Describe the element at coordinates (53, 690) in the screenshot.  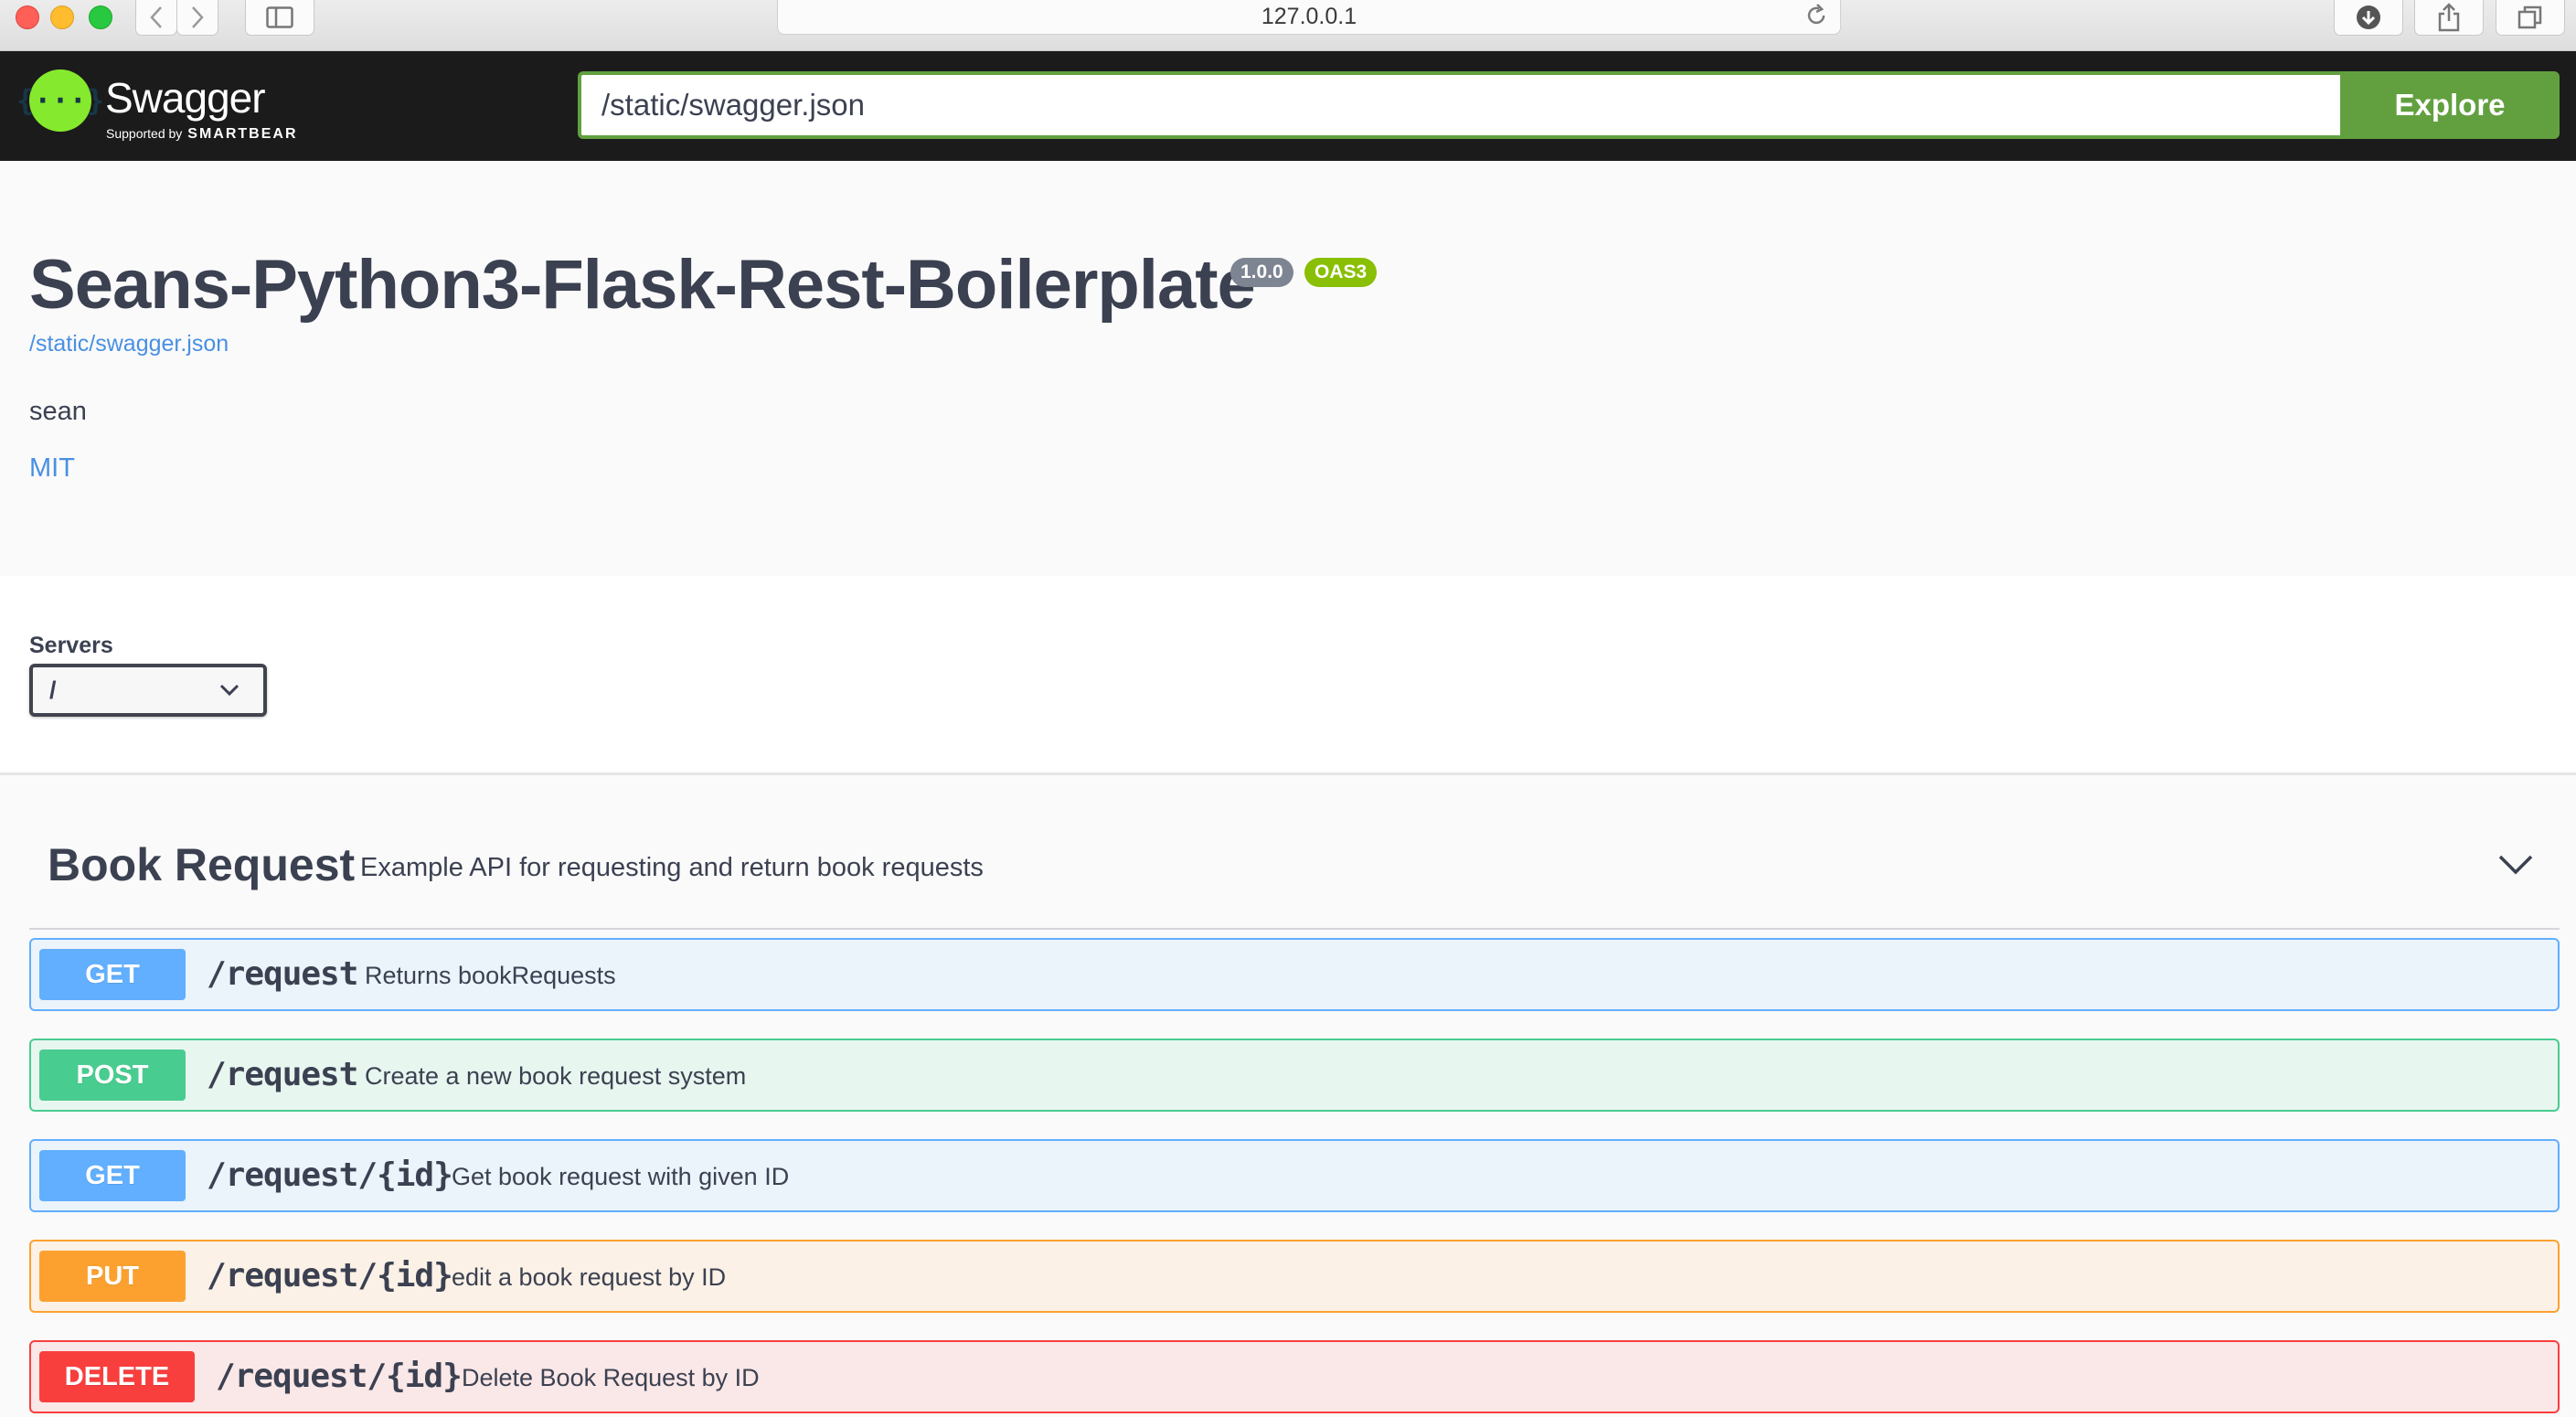
I see `servers-selected-value: /` at that location.